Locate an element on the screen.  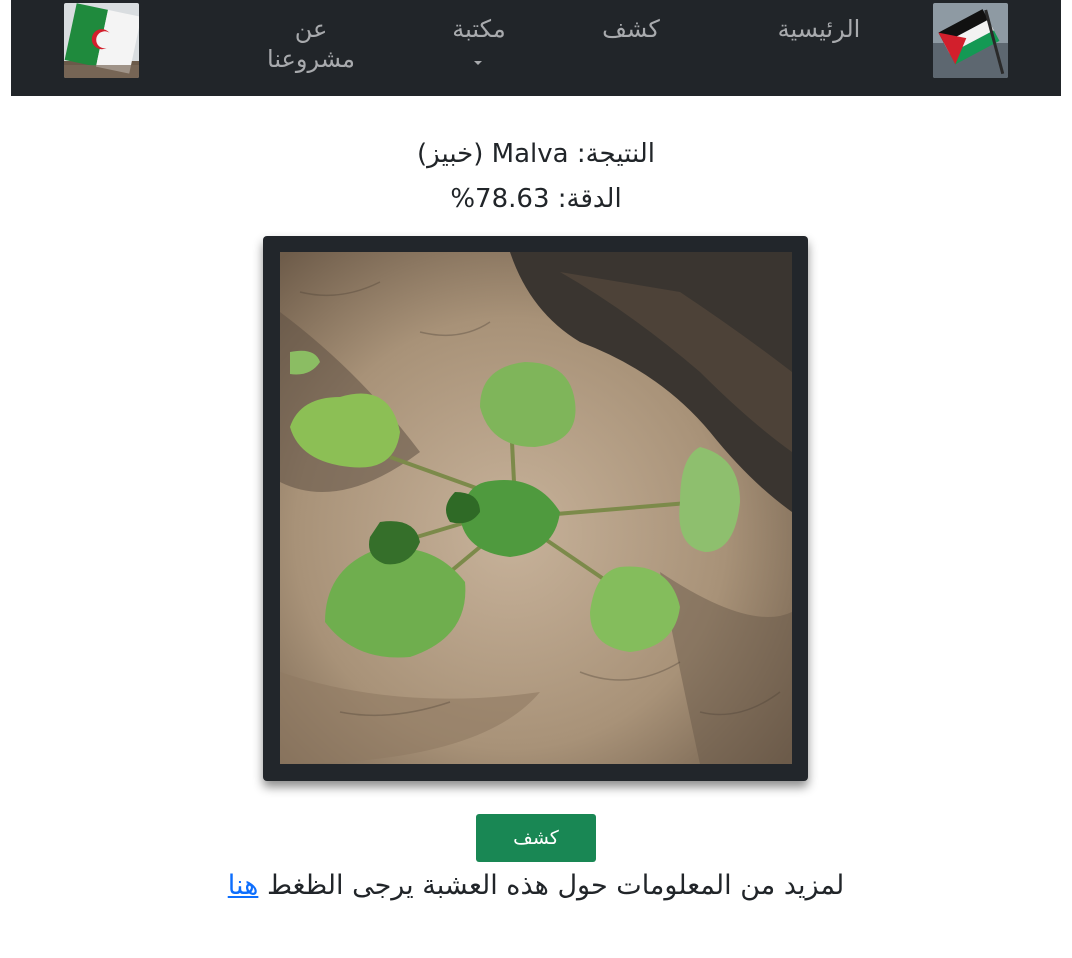
nav-detect: كشف is located at coordinates (631, 29).